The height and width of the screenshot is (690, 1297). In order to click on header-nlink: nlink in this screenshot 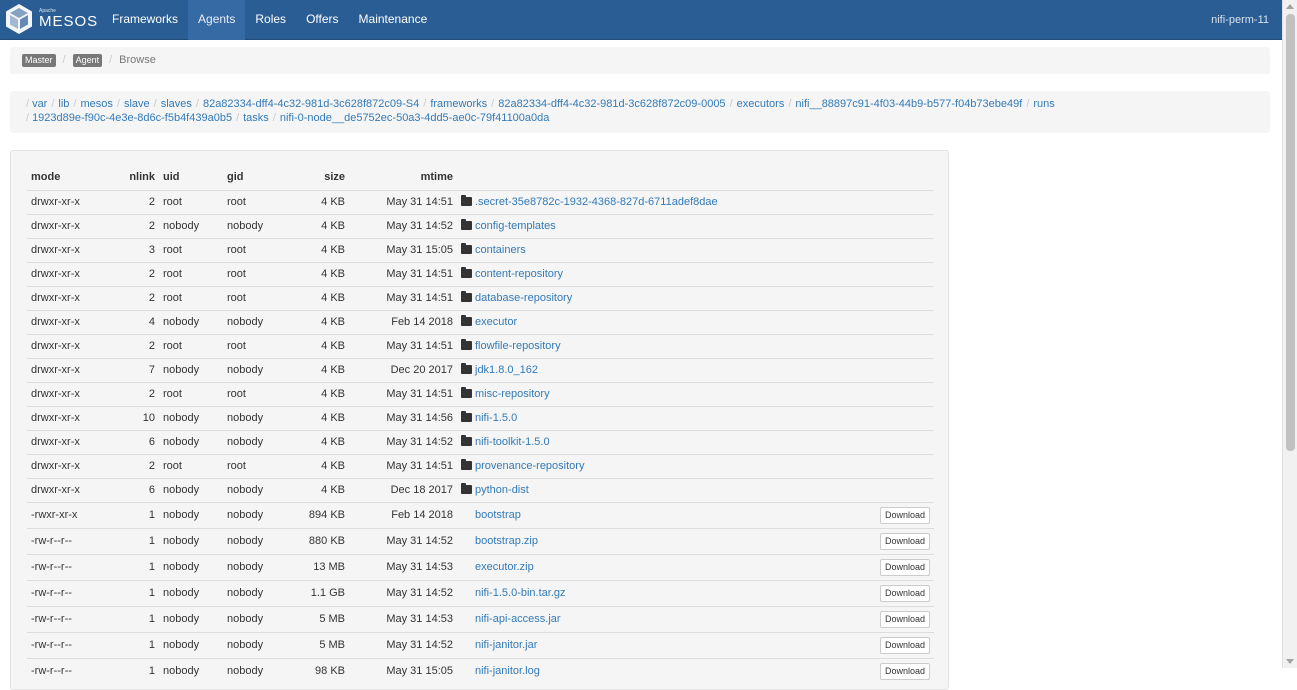, I will do `click(138, 178)`.